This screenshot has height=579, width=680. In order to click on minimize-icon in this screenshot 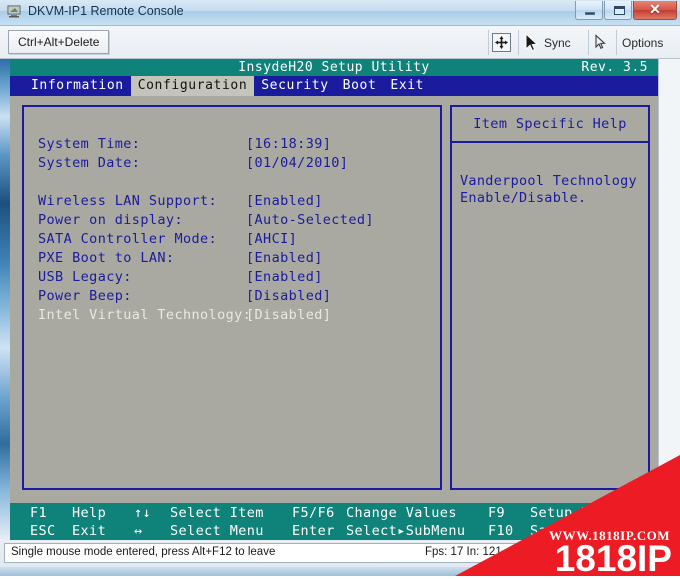, I will do `click(590, 13)`.